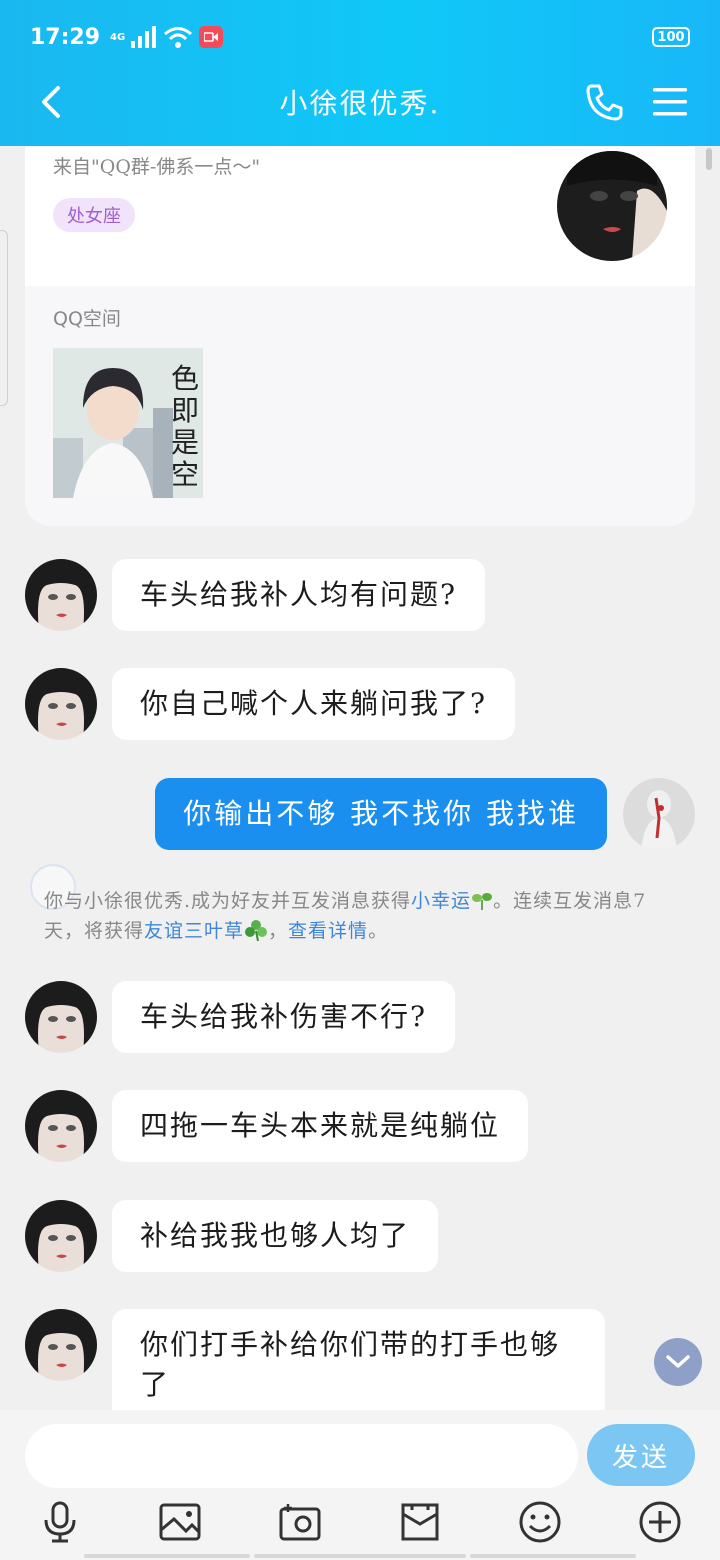  Describe the element at coordinates (604, 102) in the screenshot. I see `phone-icon` at that location.